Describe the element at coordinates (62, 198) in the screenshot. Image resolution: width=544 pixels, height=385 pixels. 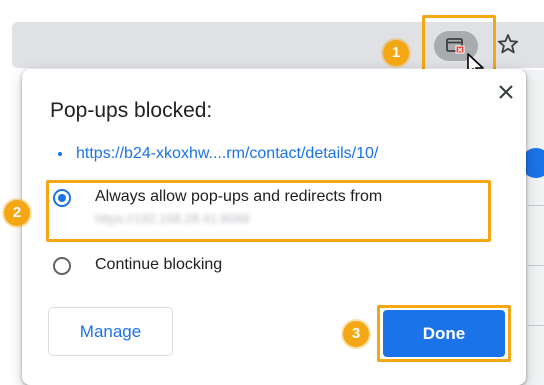
I see `radio-always-allow` at that location.